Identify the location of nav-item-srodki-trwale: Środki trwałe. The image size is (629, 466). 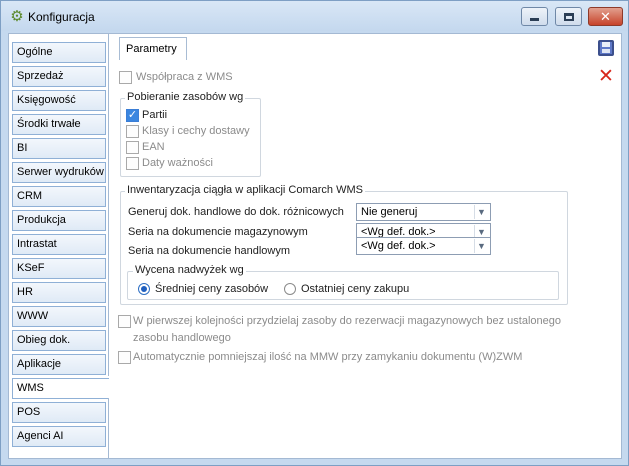
(59, 124).